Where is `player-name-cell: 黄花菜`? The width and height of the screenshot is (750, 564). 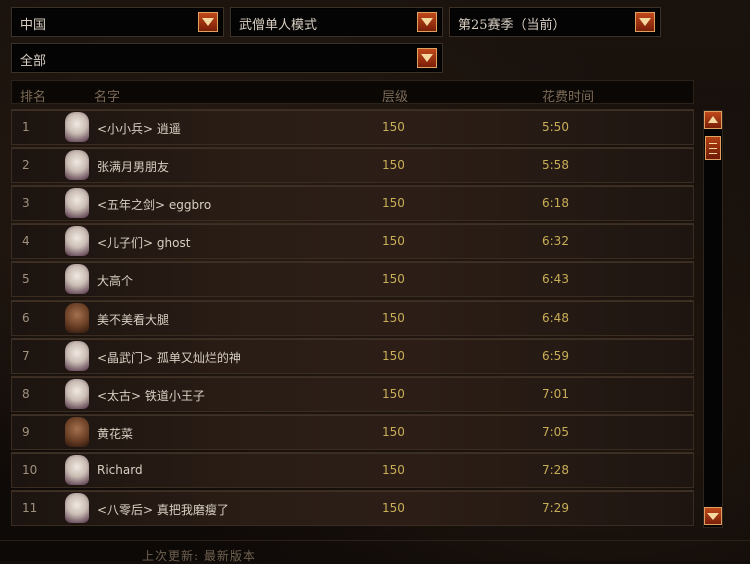 player-name-cell: 黄花菜 is located at coordinates (115, 433).